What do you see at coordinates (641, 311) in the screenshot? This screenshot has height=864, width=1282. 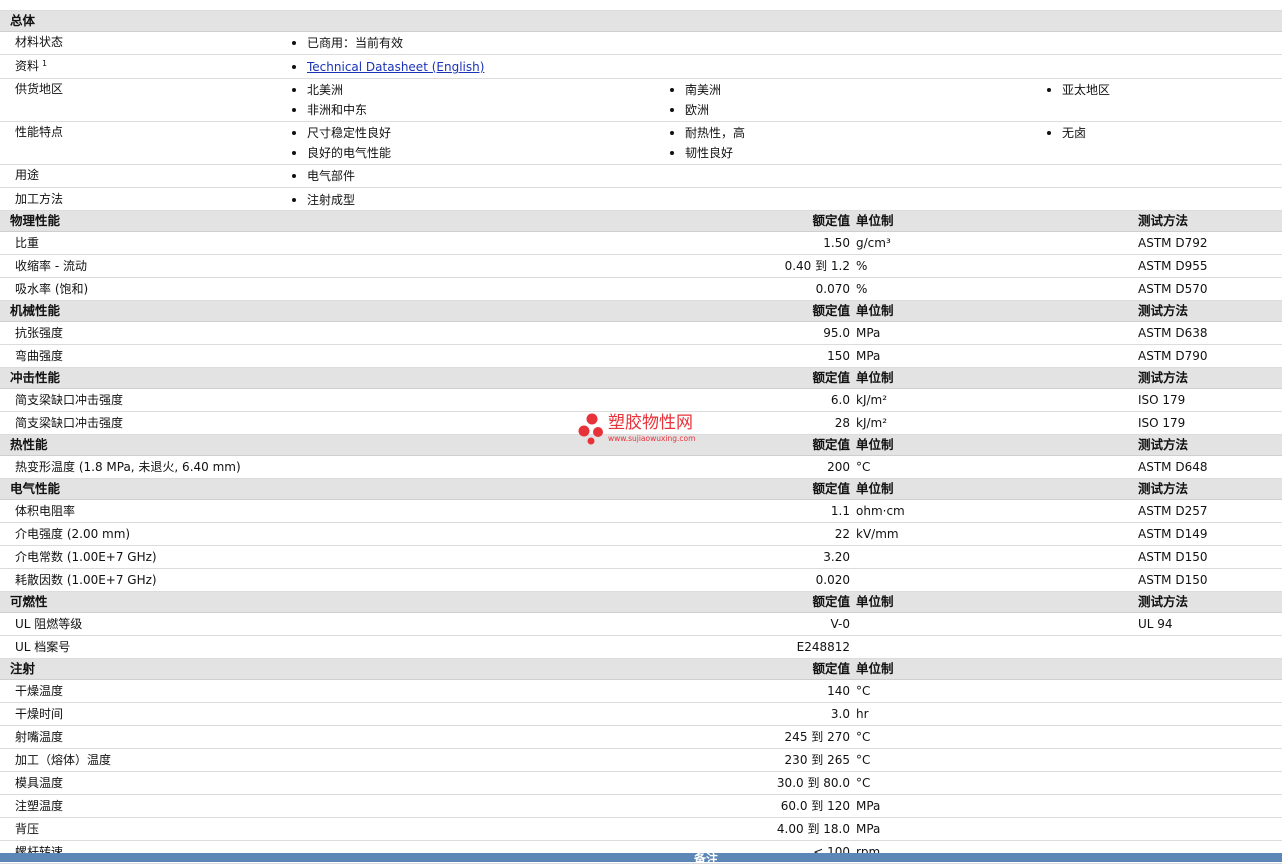 I see `section-header: 机械性能 额定值 单位制 测试方法` at bounding box center [641, 311].